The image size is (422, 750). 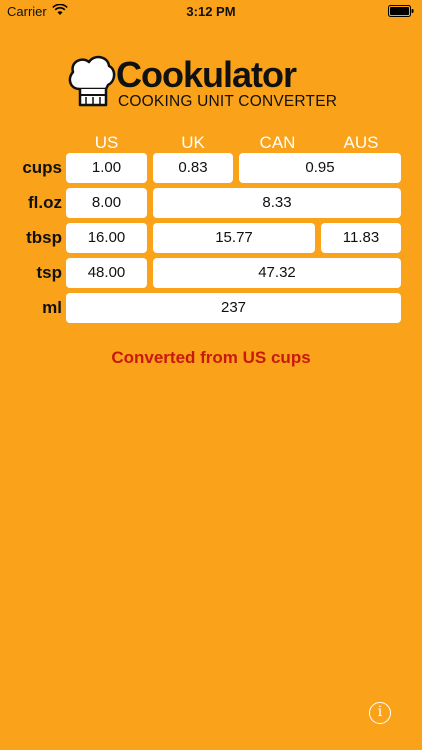 I want to click on floz-uk-can-aus-field: 8.33, so click(x=277, y=203).